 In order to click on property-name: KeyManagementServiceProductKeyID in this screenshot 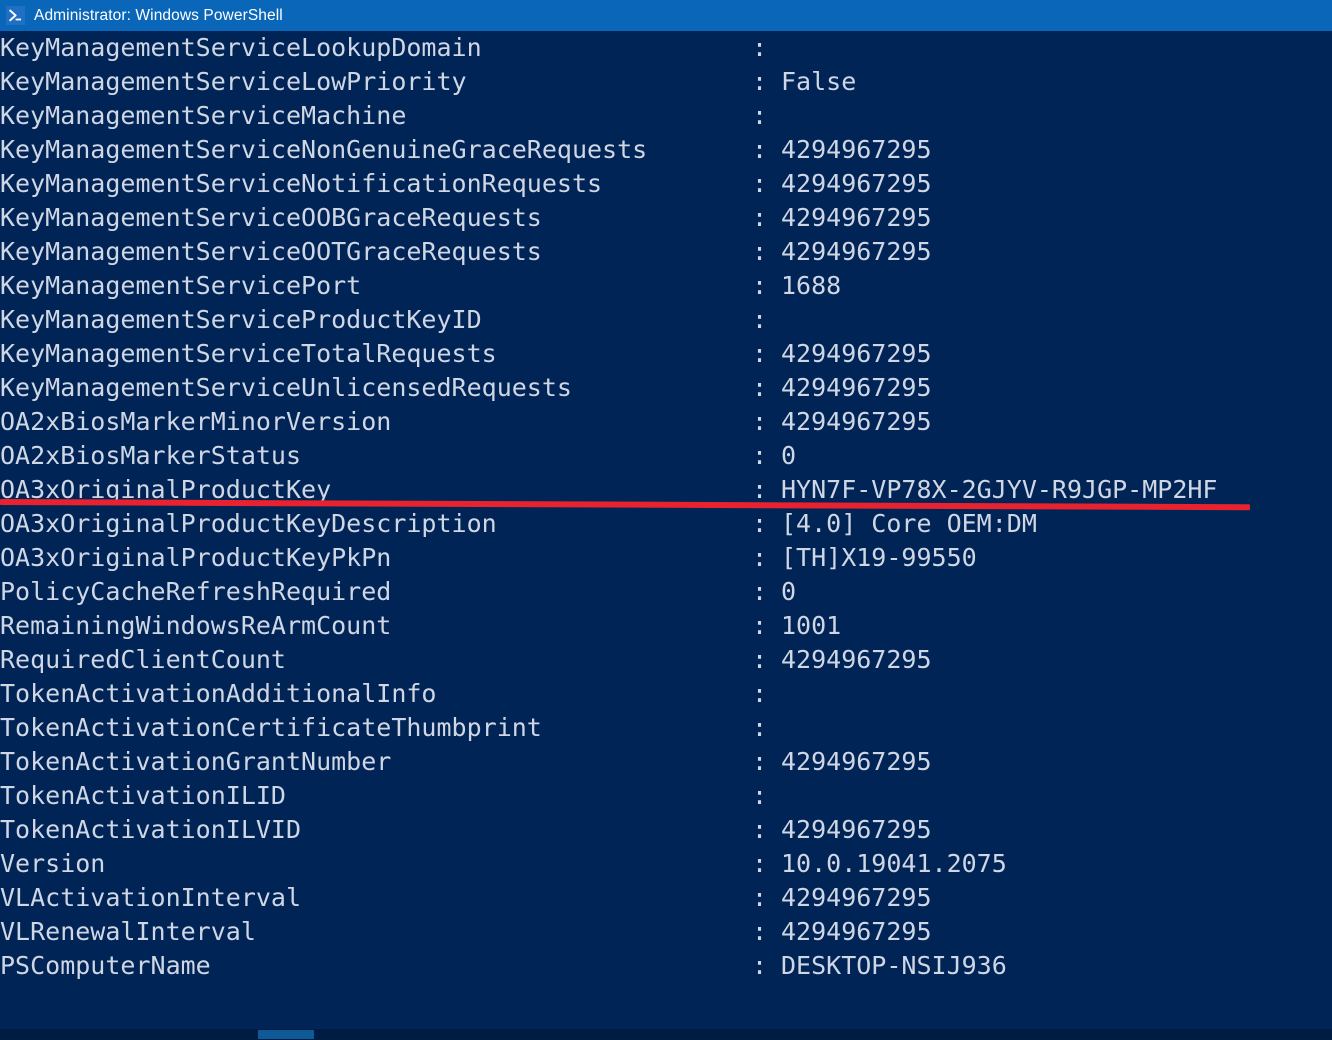, I will do `click(241, 319)`.